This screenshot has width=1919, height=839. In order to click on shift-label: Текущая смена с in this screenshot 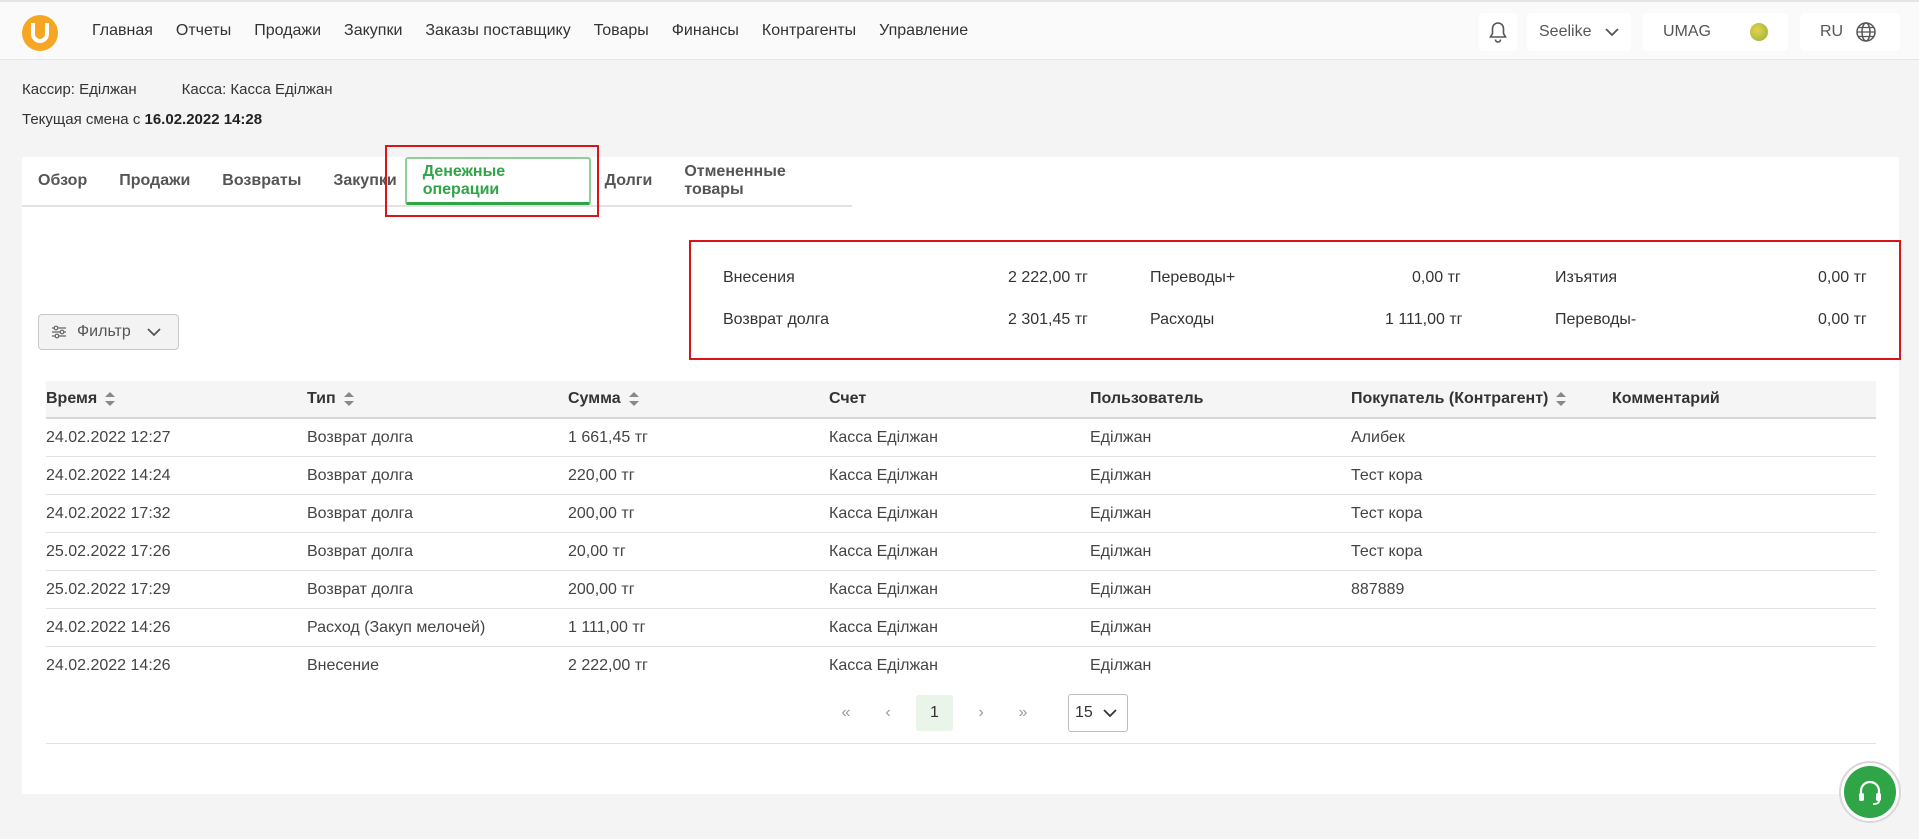, I will do `click(81, 119)`.